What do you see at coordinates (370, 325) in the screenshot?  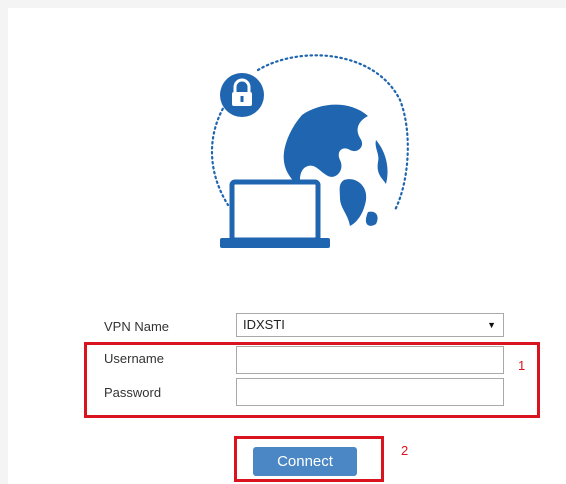 I see `vpn-name-select: IDXSTI ▼` at bounding box center [370, 325].